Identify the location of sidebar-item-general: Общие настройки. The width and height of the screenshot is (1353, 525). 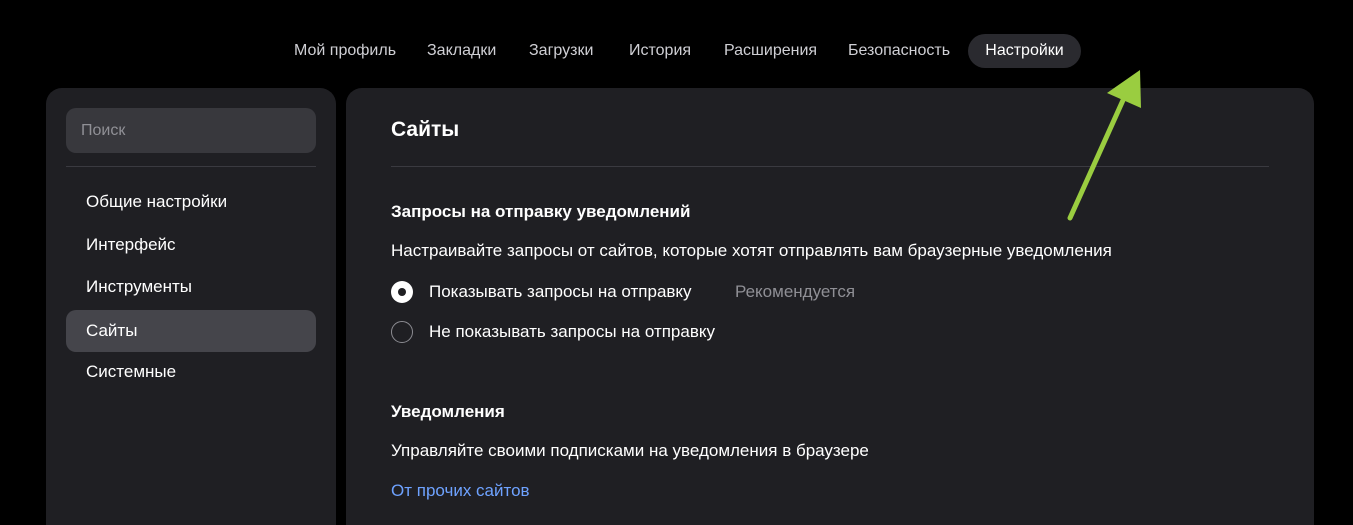
(191, 202).